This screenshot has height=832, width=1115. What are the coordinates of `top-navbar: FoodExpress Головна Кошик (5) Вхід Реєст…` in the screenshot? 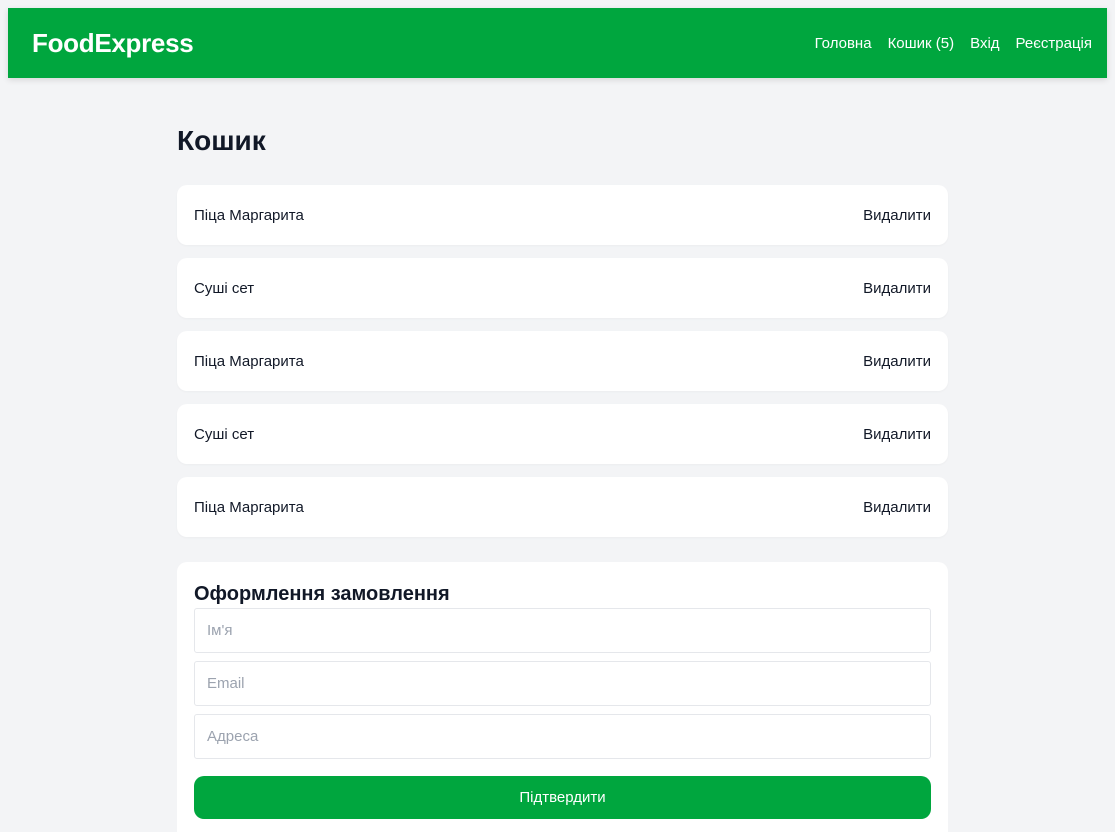 It's located at (557, 43).